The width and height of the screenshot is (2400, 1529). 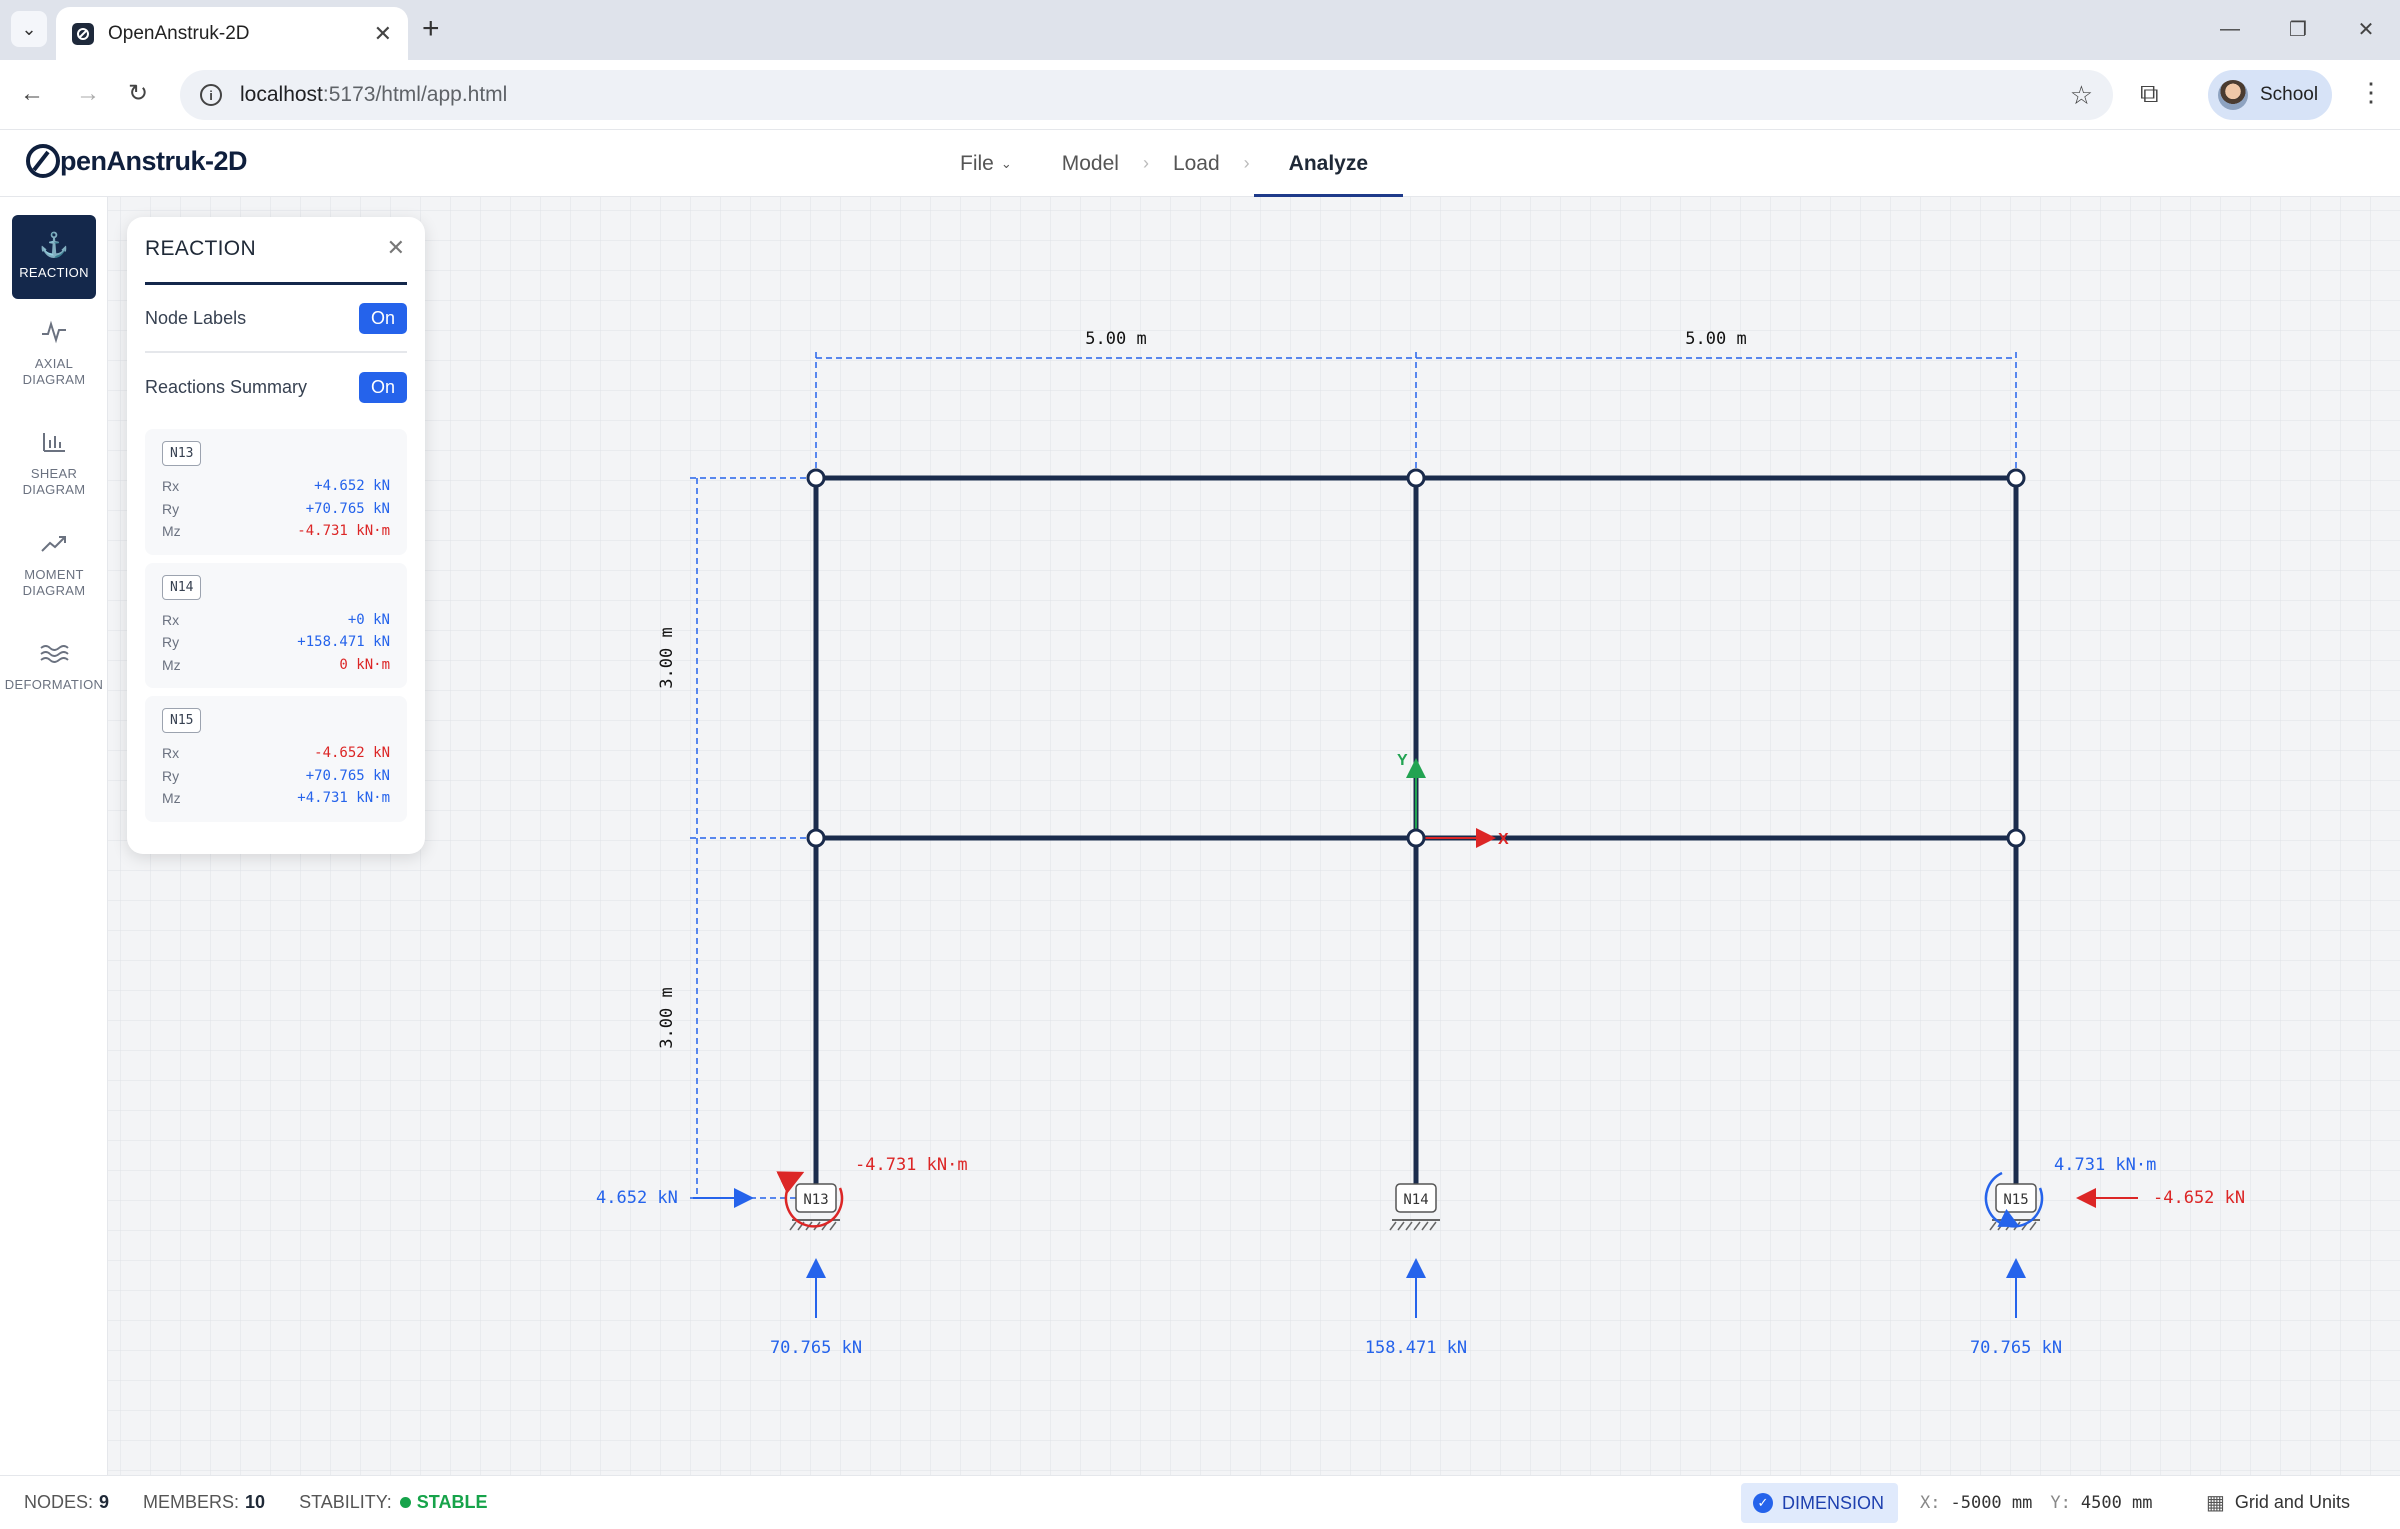 I want to click on avatar, so click(x=2233, y=95).